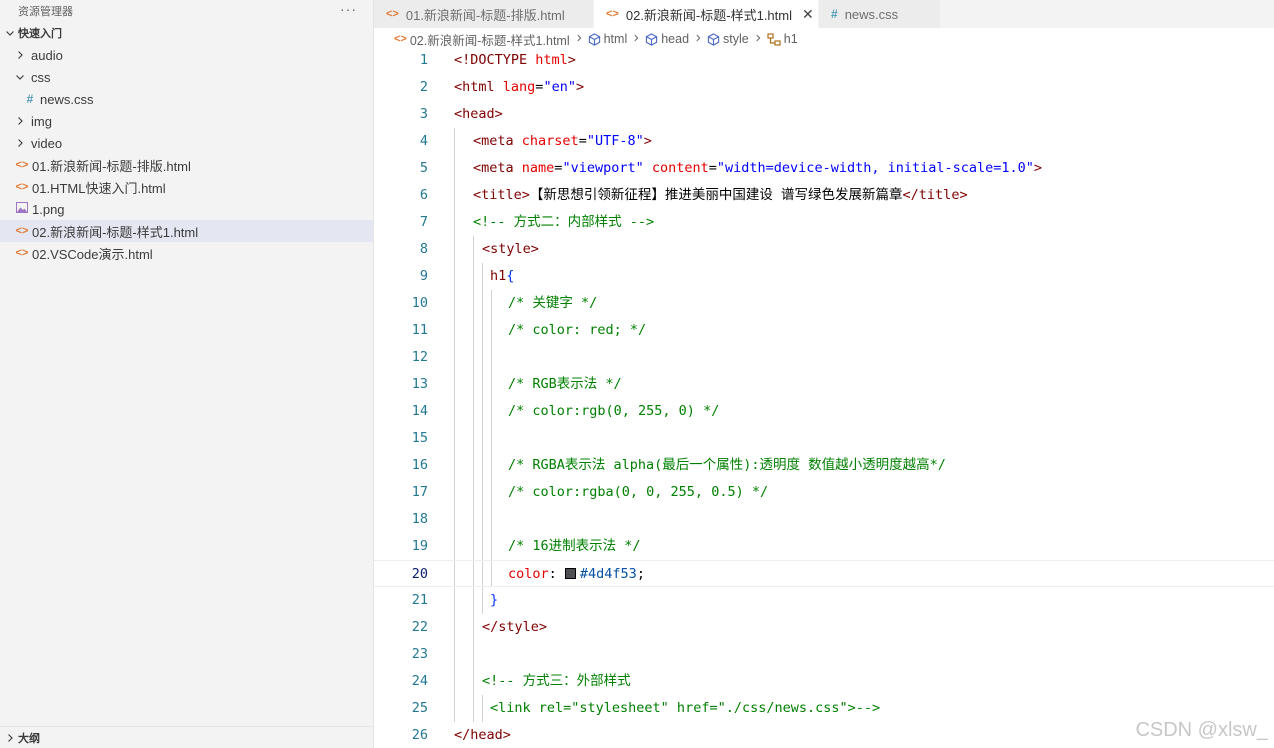 The width and height of the screenshot is (1274, 748). Describe the element at coordinates (574, 546) in the screenshot. I see `code-token: /* 16进制表示法 */` at that location.